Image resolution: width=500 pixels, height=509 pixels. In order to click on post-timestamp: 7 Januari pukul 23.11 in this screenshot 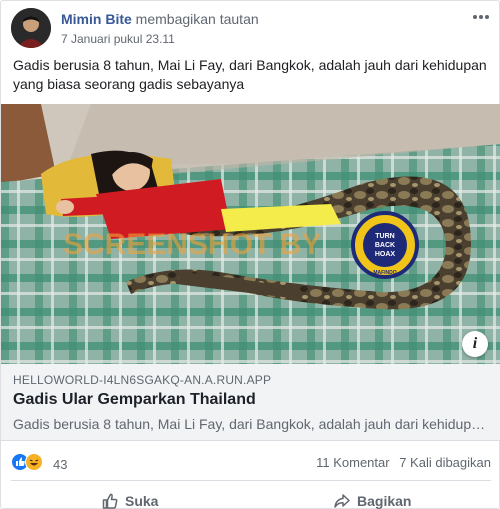, I will do `click(118, 39)`.